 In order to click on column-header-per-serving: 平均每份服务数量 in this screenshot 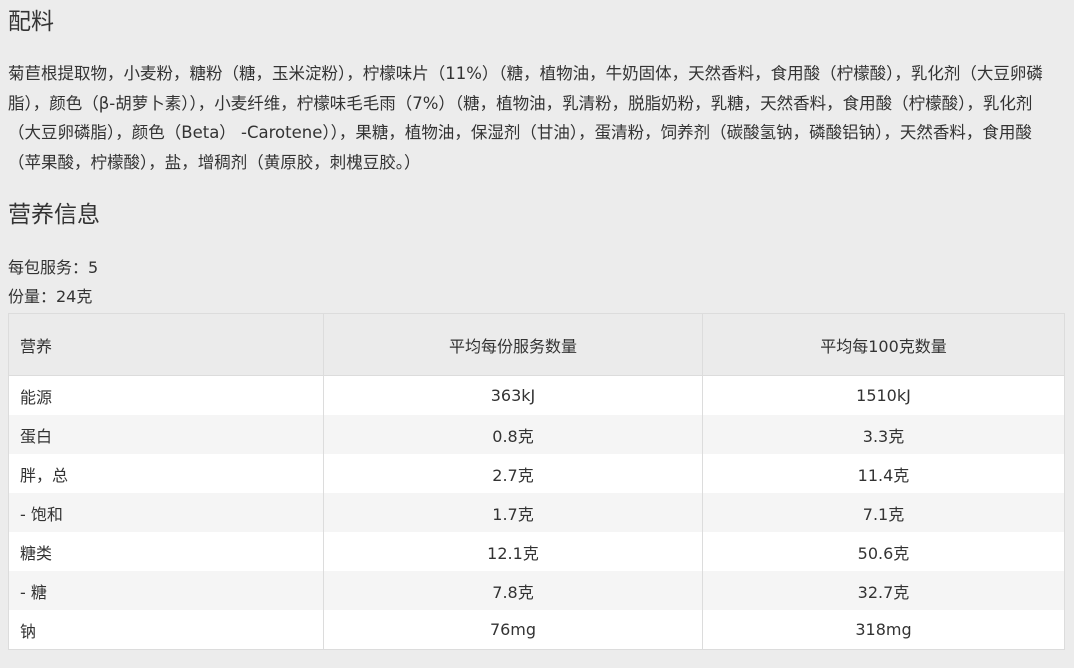, I will do `click(513, 344)`.